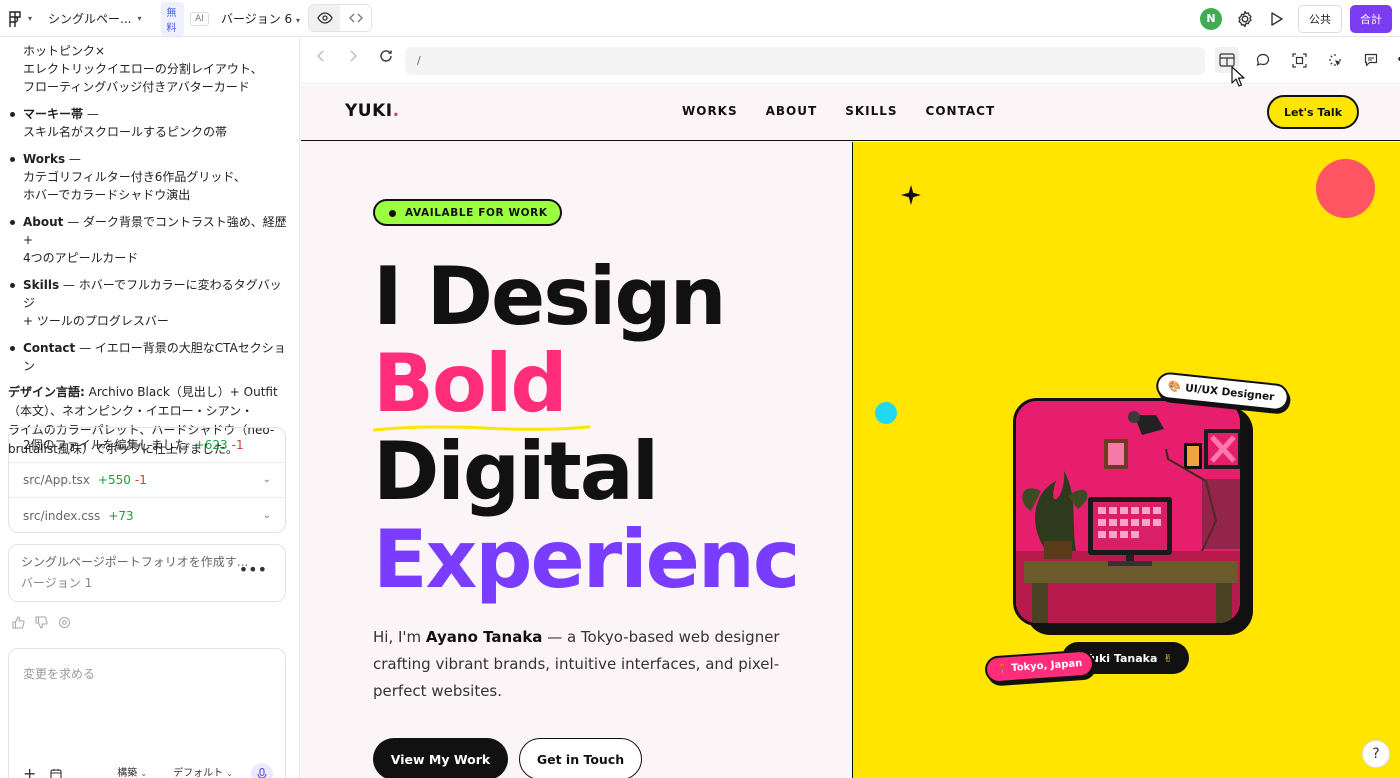 The height and width of the screenshot is (778, 1400). What do you see at coordinates (57, 583) in the screenshot?
I see `version-card-subtitle: バージョン 1` at bounding box center [57, 583].